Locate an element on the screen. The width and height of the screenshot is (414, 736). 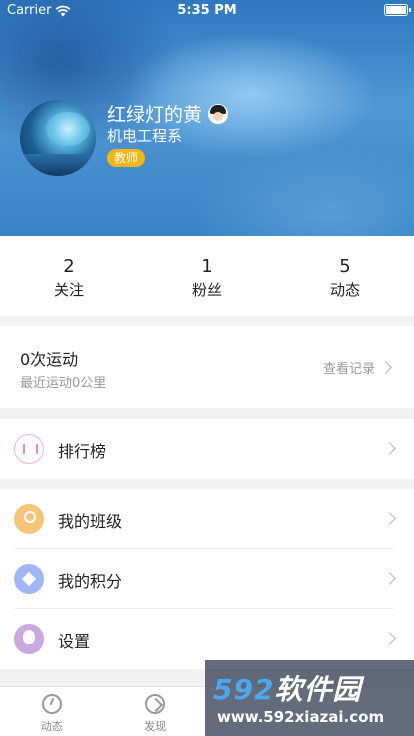
status-time: 5:35 PM is located at coordinates (207, 10).